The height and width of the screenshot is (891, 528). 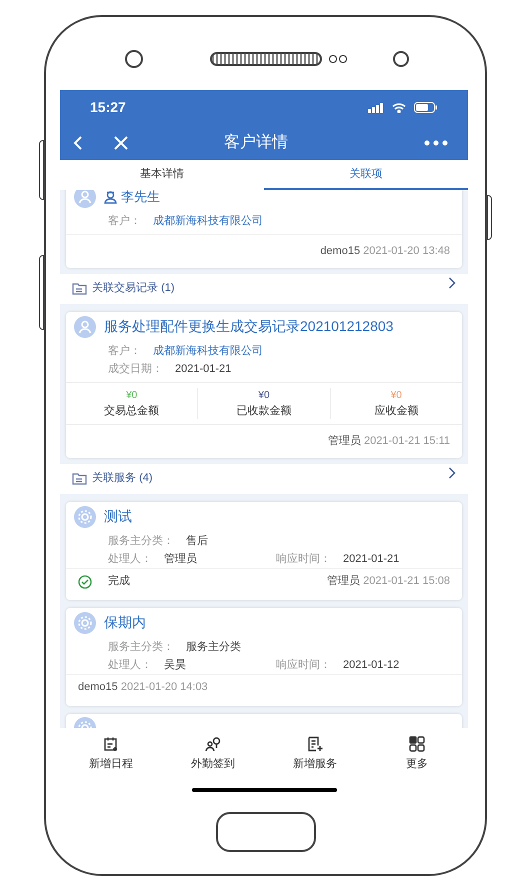 I want to click on tab: 基本详情, so click(x=162, y=175).